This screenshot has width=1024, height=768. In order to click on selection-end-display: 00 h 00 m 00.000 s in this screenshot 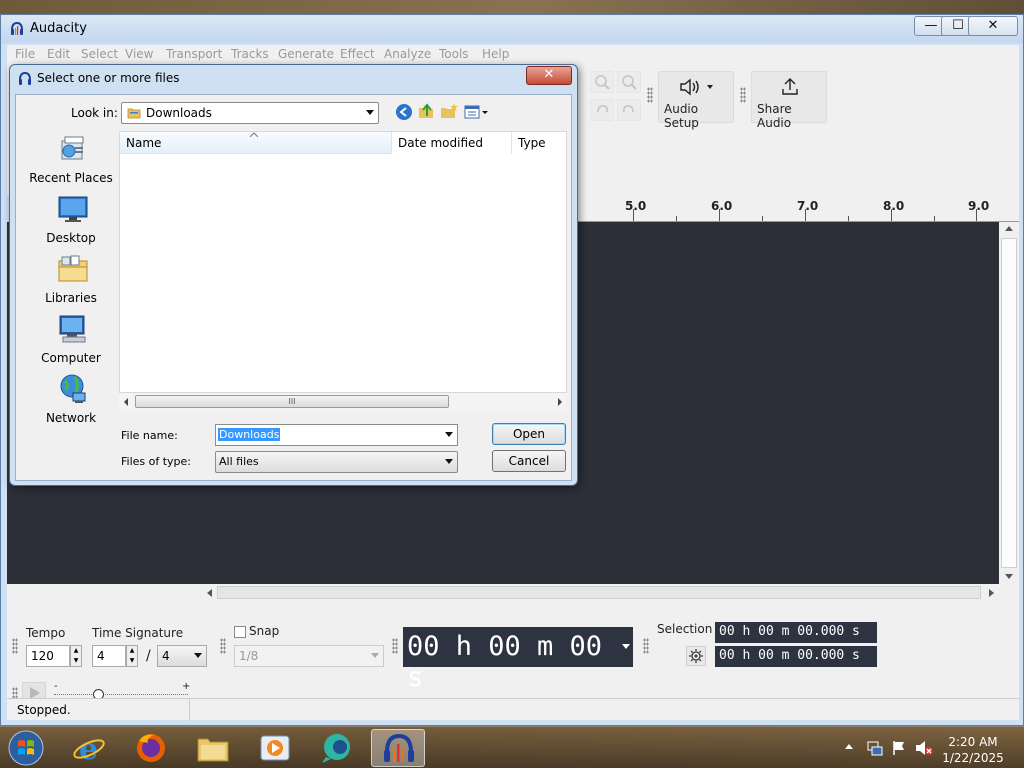, I will do `click(796, 656)`.